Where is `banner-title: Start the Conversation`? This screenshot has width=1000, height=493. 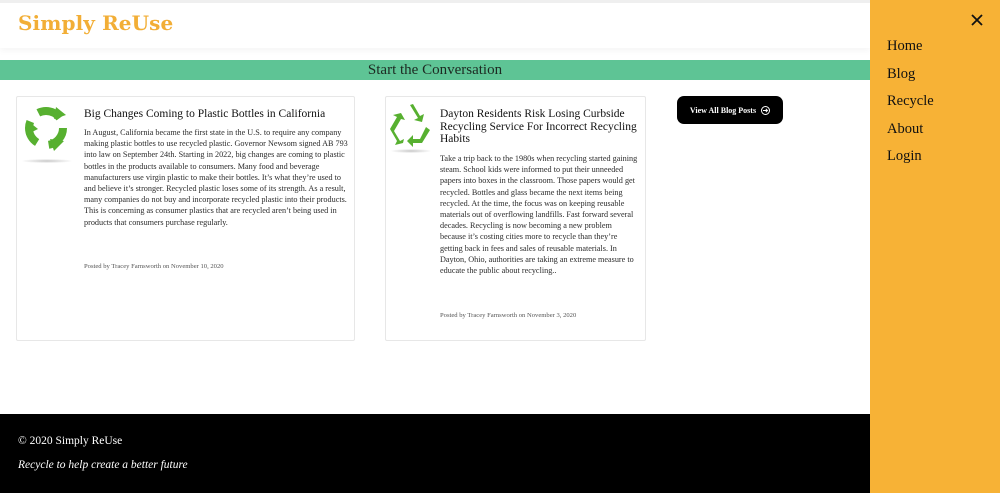
banner-title: Start the Conversation is located at coordinates (435, 70).